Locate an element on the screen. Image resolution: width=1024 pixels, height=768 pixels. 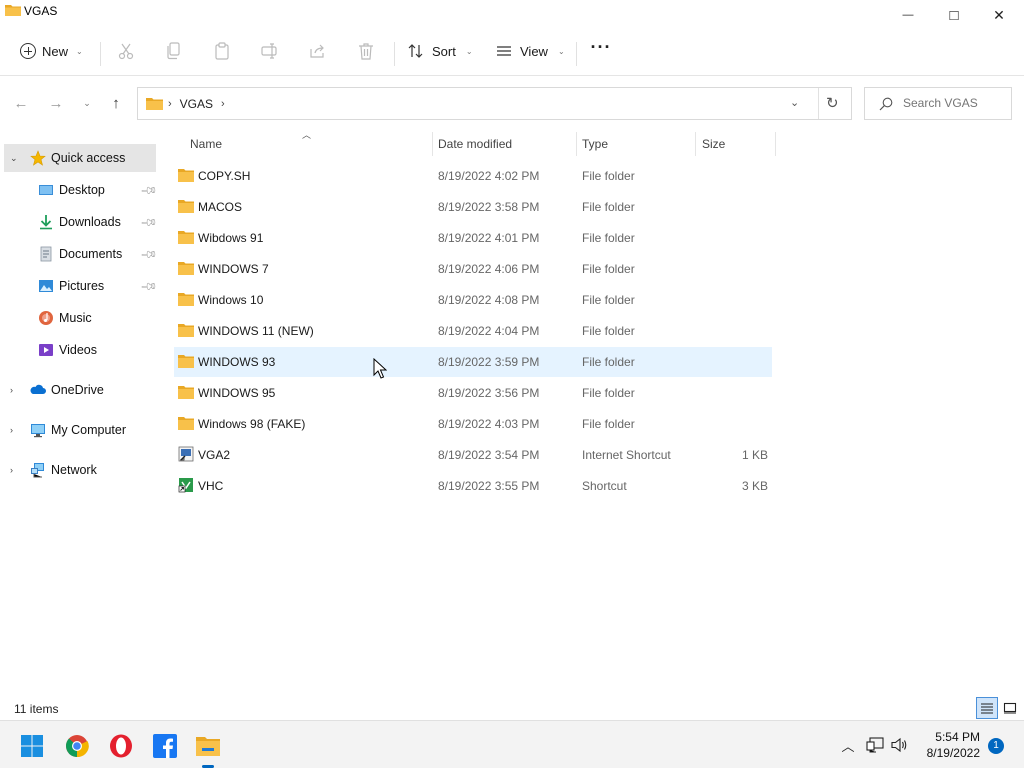
address-history-dropdown-icon: ⌄ is located at coordinates (794, 102).